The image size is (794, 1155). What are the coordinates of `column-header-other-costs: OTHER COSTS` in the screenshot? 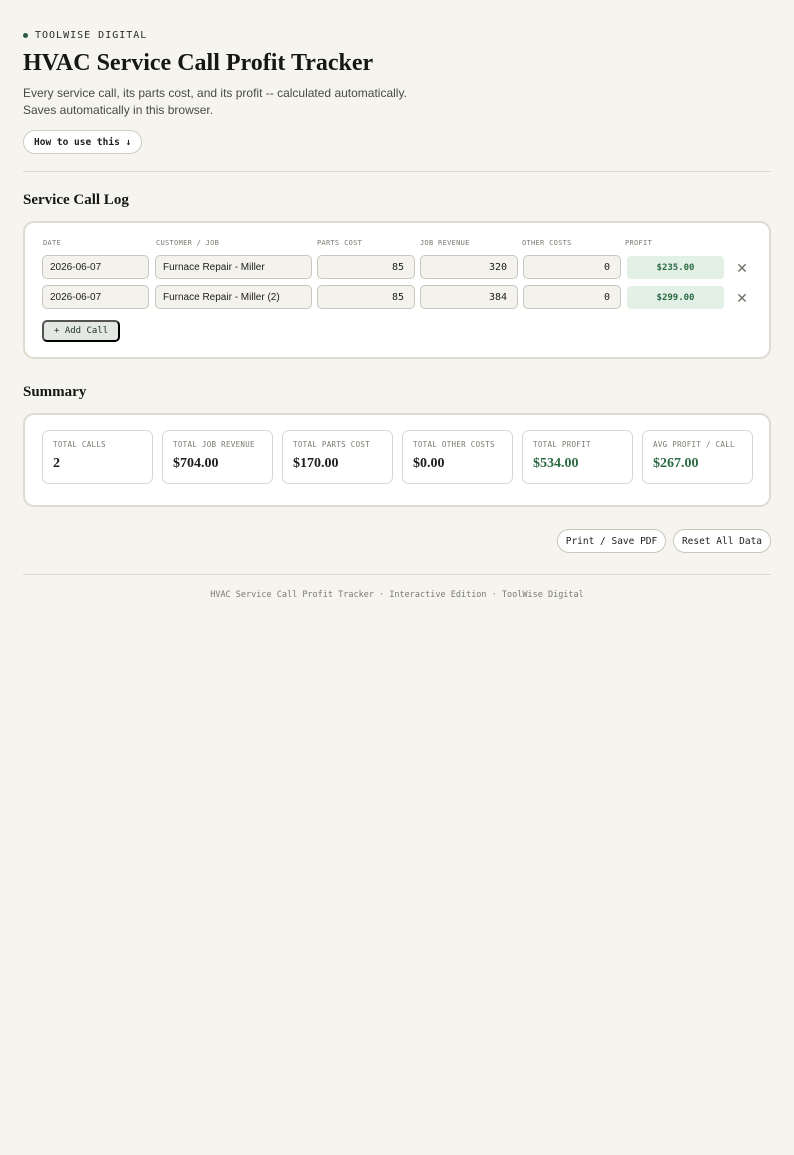 It's located at (547, 243).